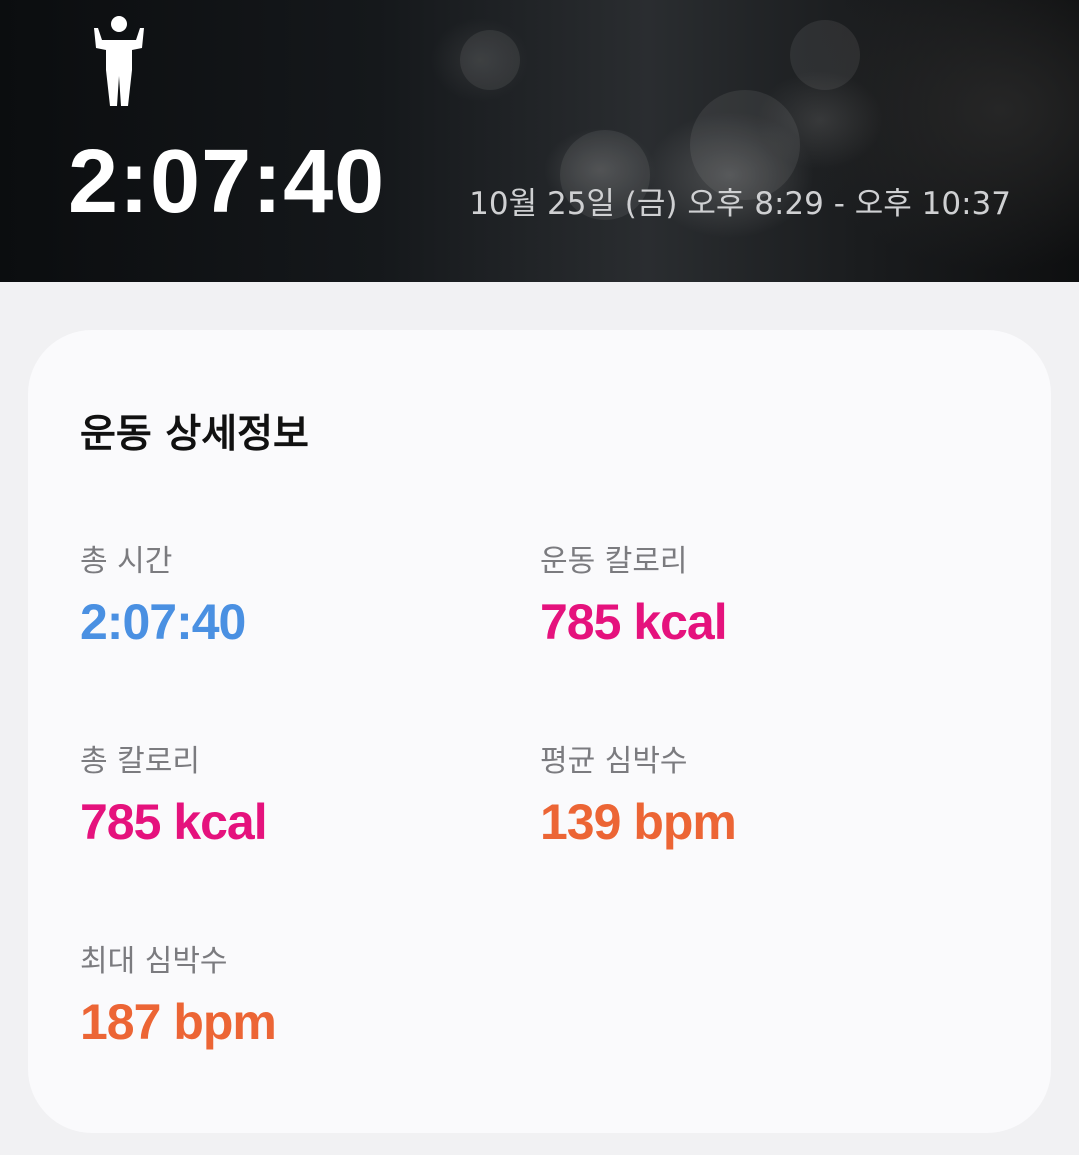 The width and height of the screenshot is (1079, 1155). Describe the element at coordinates (154, 961) in the screenshot. I see `stat-label: 최대 심박수` at that location.